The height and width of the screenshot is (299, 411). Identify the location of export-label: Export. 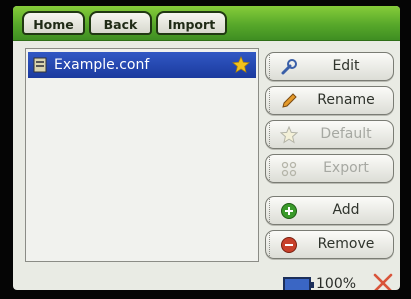
(346, 168).